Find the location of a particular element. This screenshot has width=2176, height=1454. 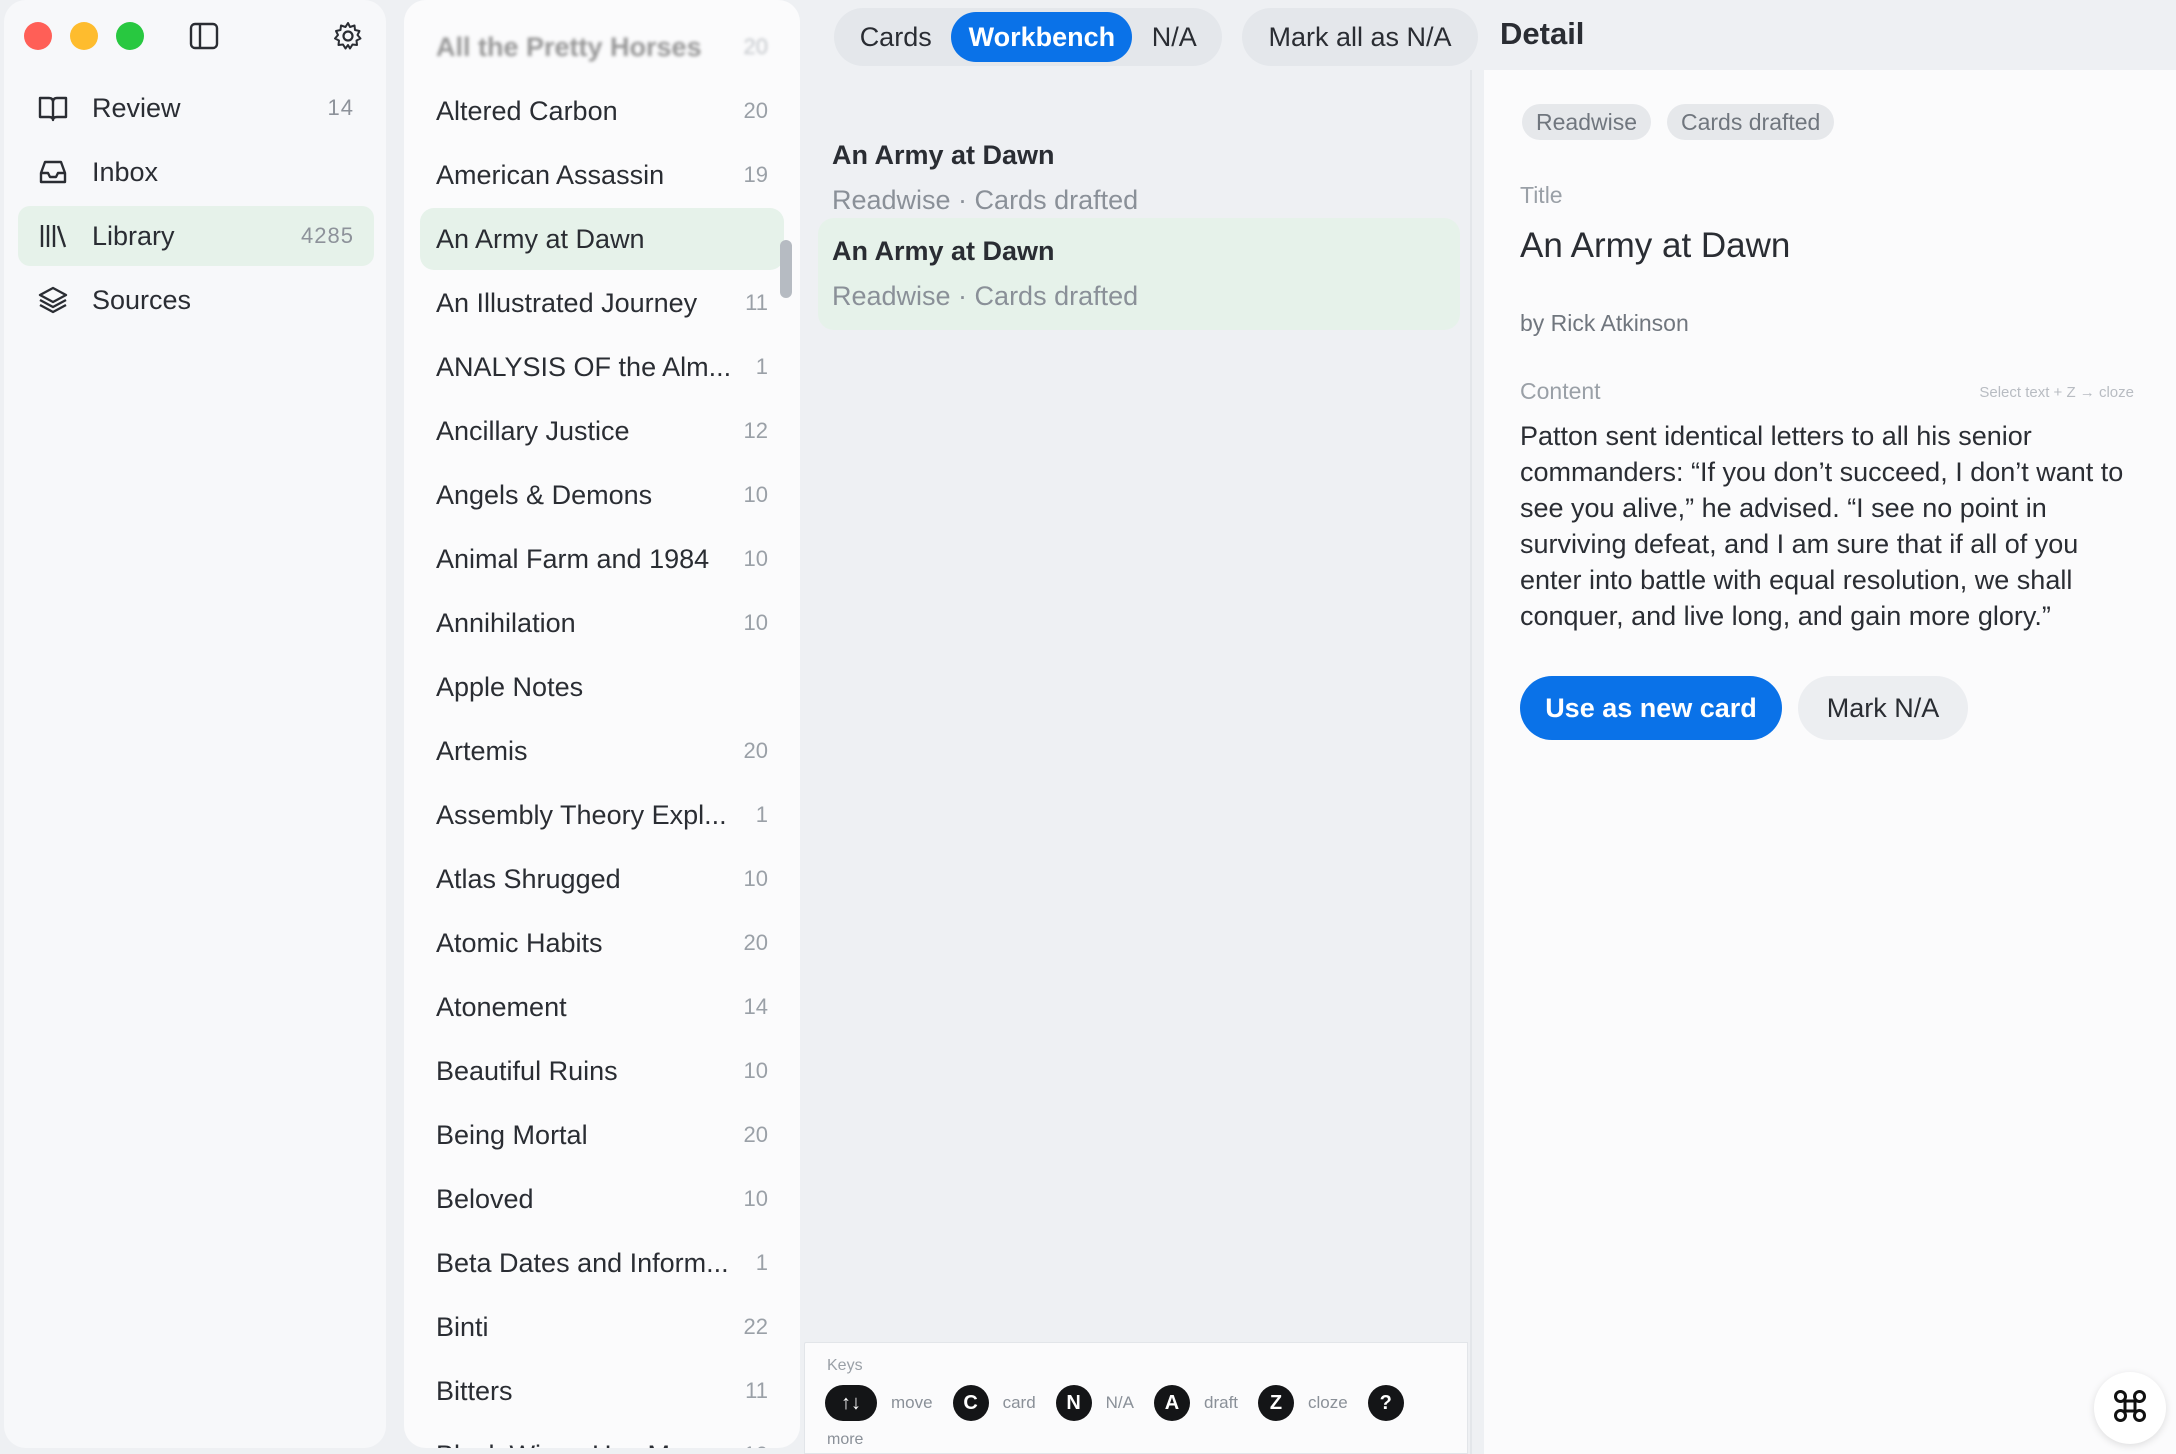

list-item: Animal Farm and 1984 10 is located at coordinates (602, 559).